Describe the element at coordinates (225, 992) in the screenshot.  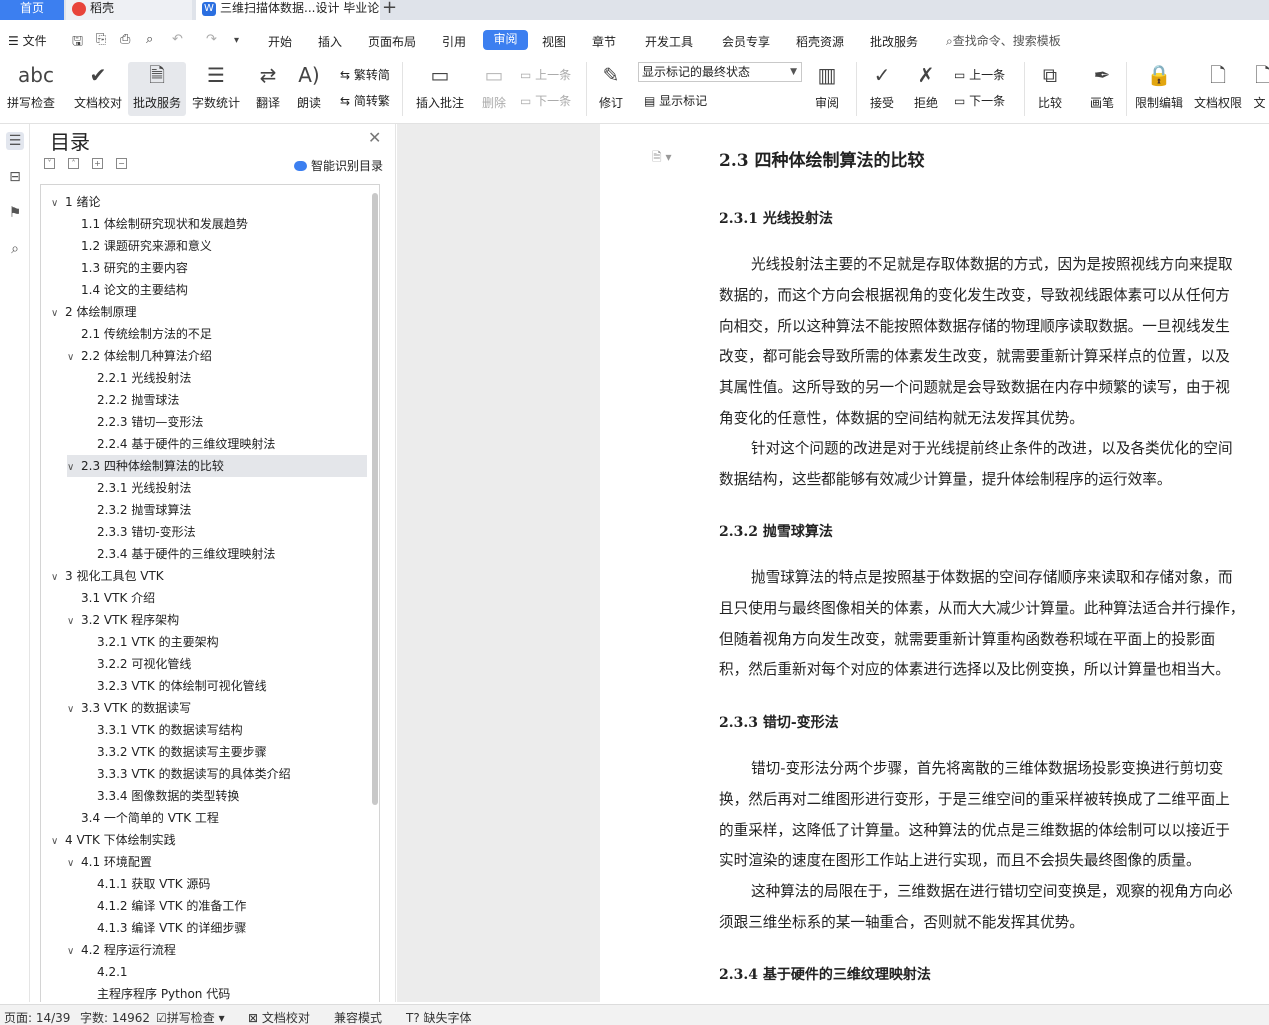
I see `toc-item: 主程序程序 Python 代码` at that location.